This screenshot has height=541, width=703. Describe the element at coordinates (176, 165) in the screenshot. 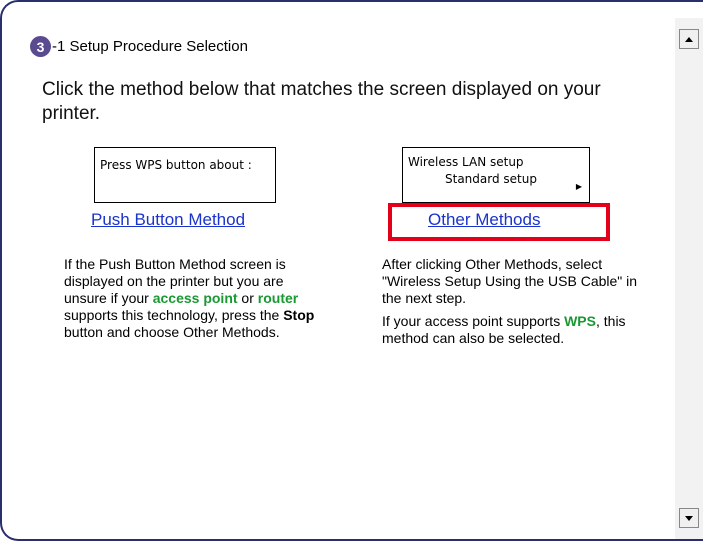

I see `screen-preview-text: Press WPS button about :` at that location.